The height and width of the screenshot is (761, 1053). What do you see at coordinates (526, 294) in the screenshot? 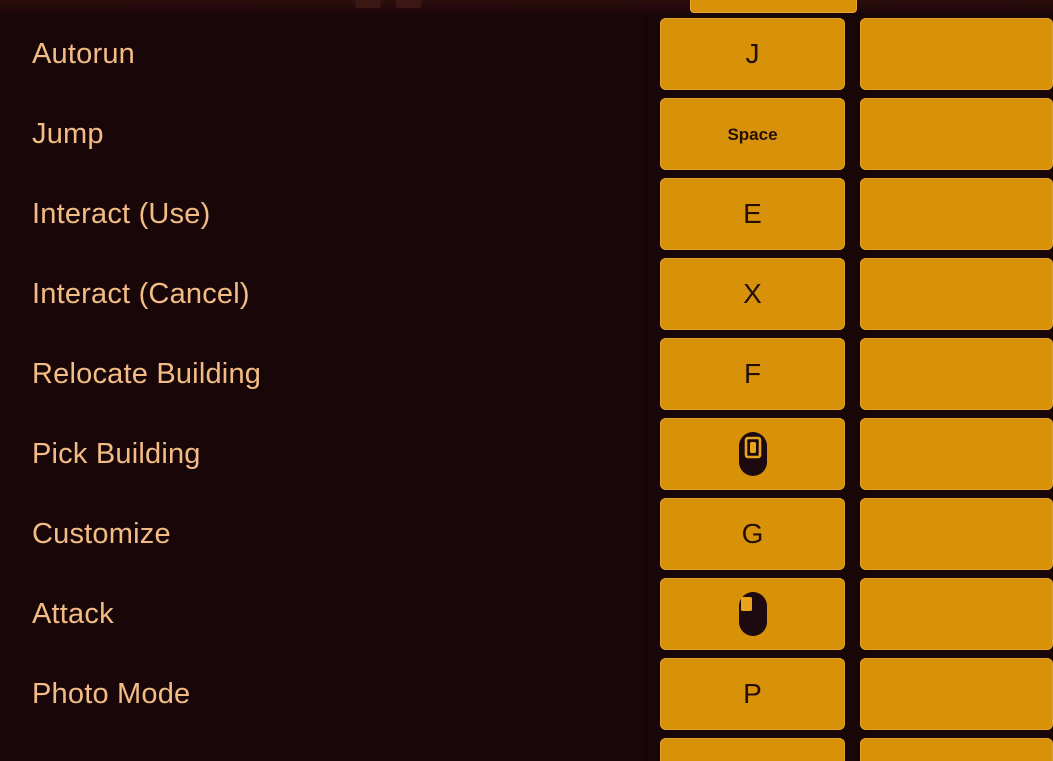
I see `keybinding-row: Interact (Cancel) X` at bounding box center [526, 294].